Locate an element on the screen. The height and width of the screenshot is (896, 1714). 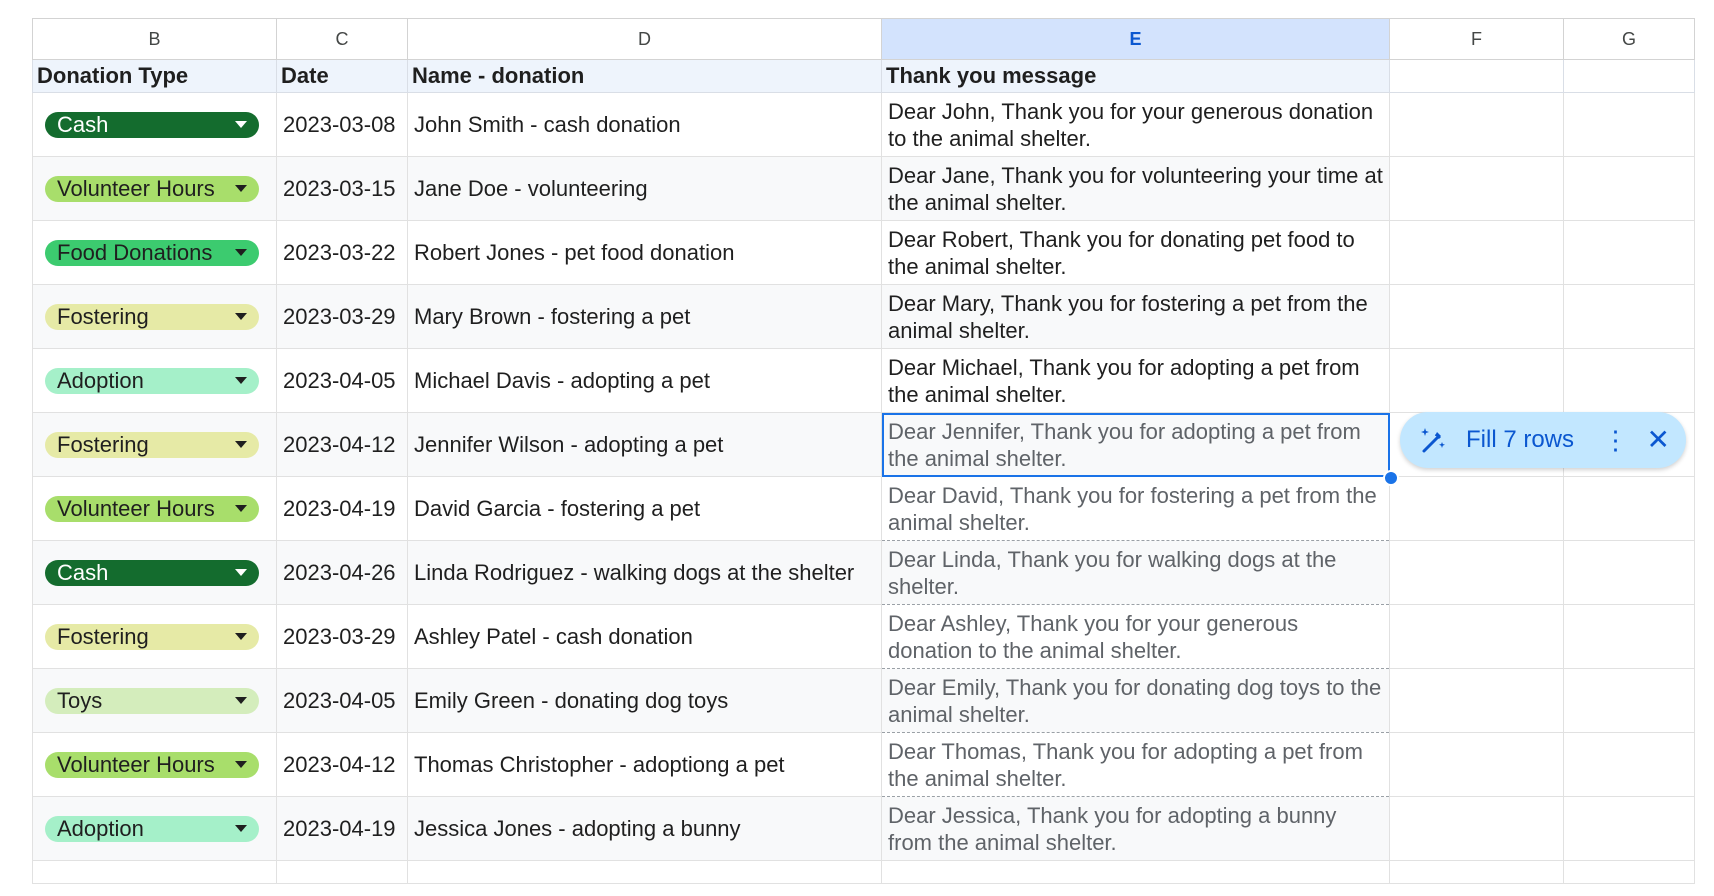
name-donation-cell: David Garcia - fostering a pet is located at coordinates (644, 508).